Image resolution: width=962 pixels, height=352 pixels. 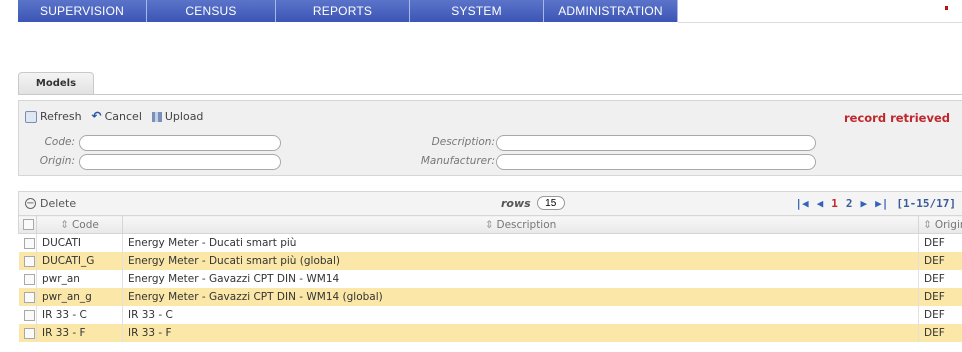 I want to click on table-header-row: ⇕Code ⇕Description ⇕Origin, so click(x=490, y=224).